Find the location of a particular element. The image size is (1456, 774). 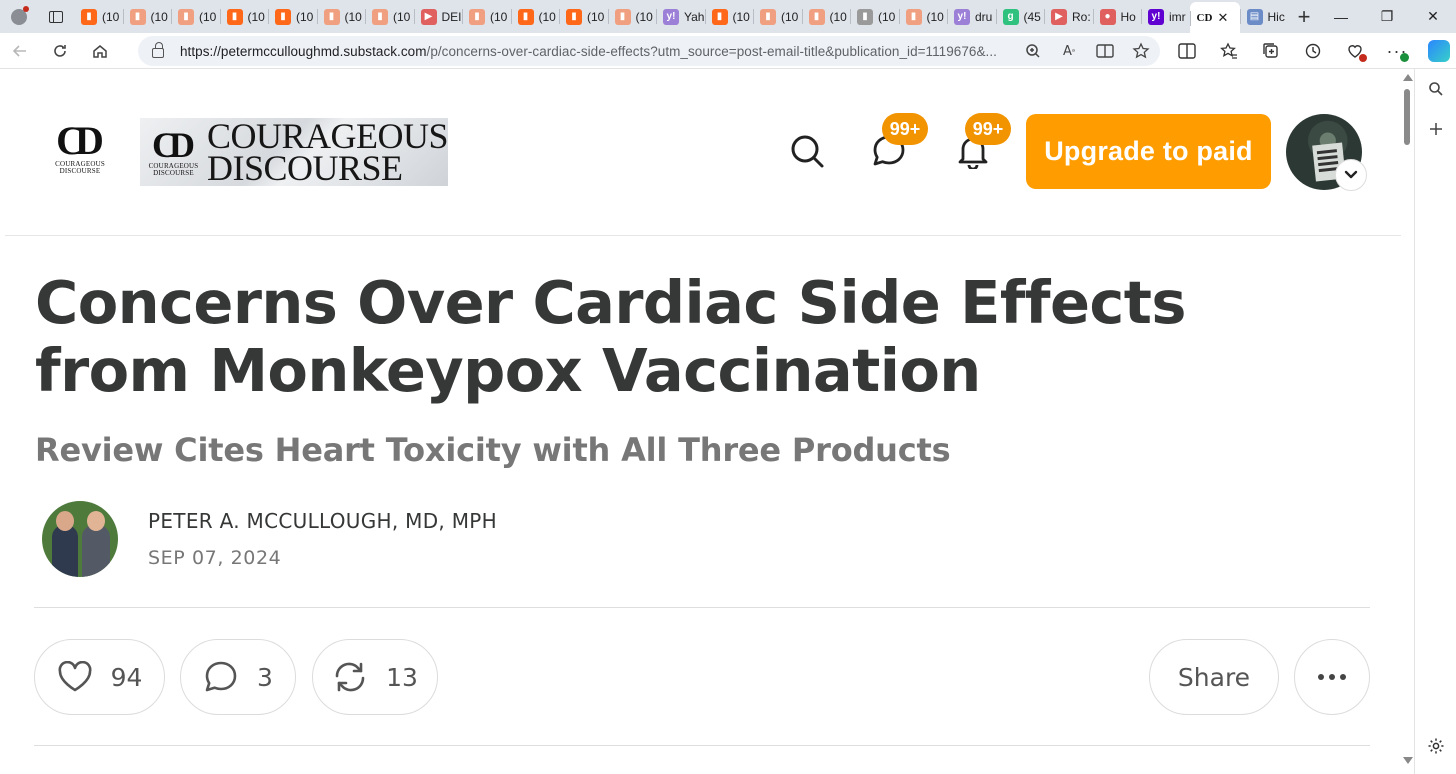

wordmark-line-2: DISCOURSE is located at coordinates (304, 168).